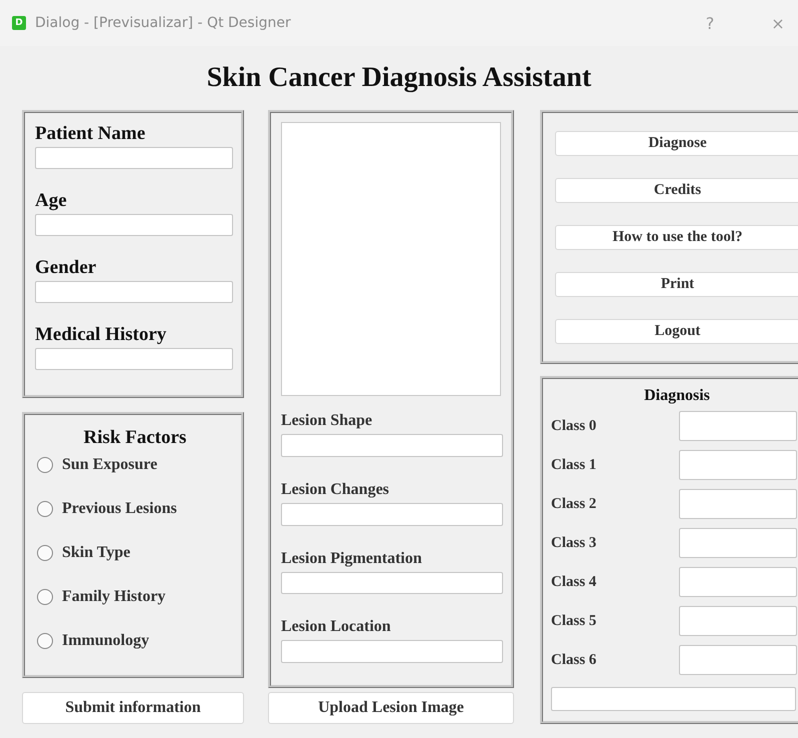  I want to click on class-label: Class 4, so click(574, 582).